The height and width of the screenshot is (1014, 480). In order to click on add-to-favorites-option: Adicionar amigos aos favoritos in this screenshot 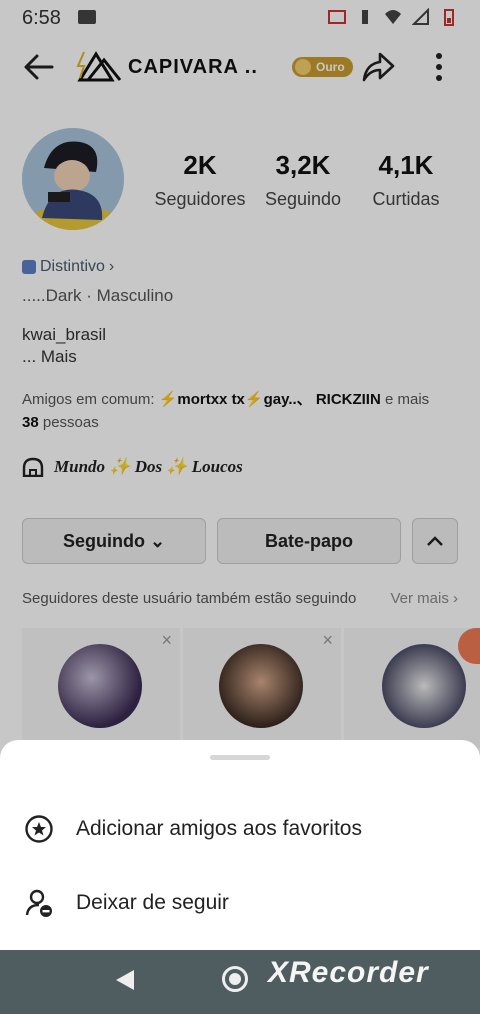, I will do `click(193, 829)`.